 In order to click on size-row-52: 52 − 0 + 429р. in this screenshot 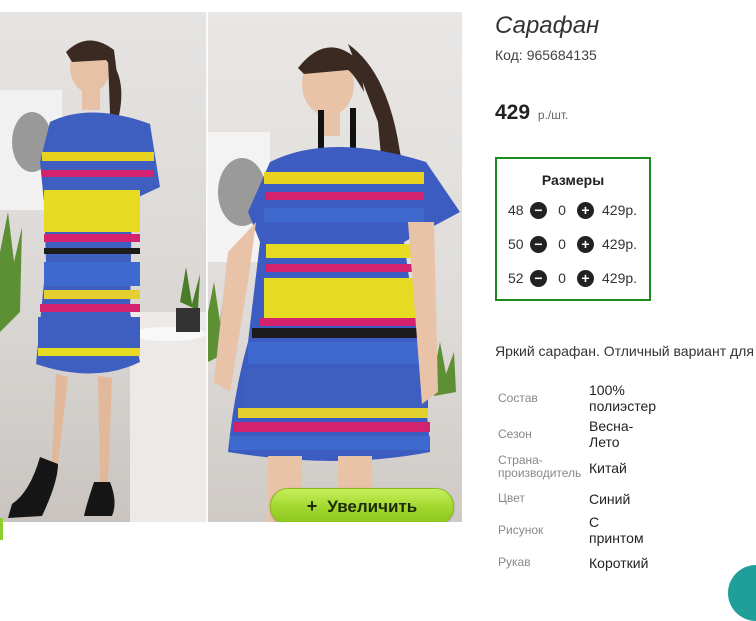, I will do `click(572, 278)`.